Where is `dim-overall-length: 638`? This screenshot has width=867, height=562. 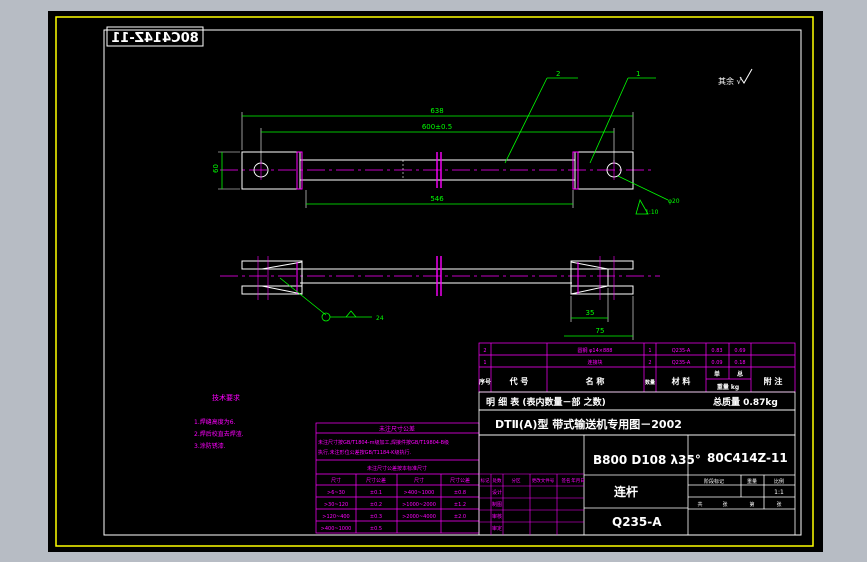 dim-overall-length: 638 is located at coordinates (436, 111).